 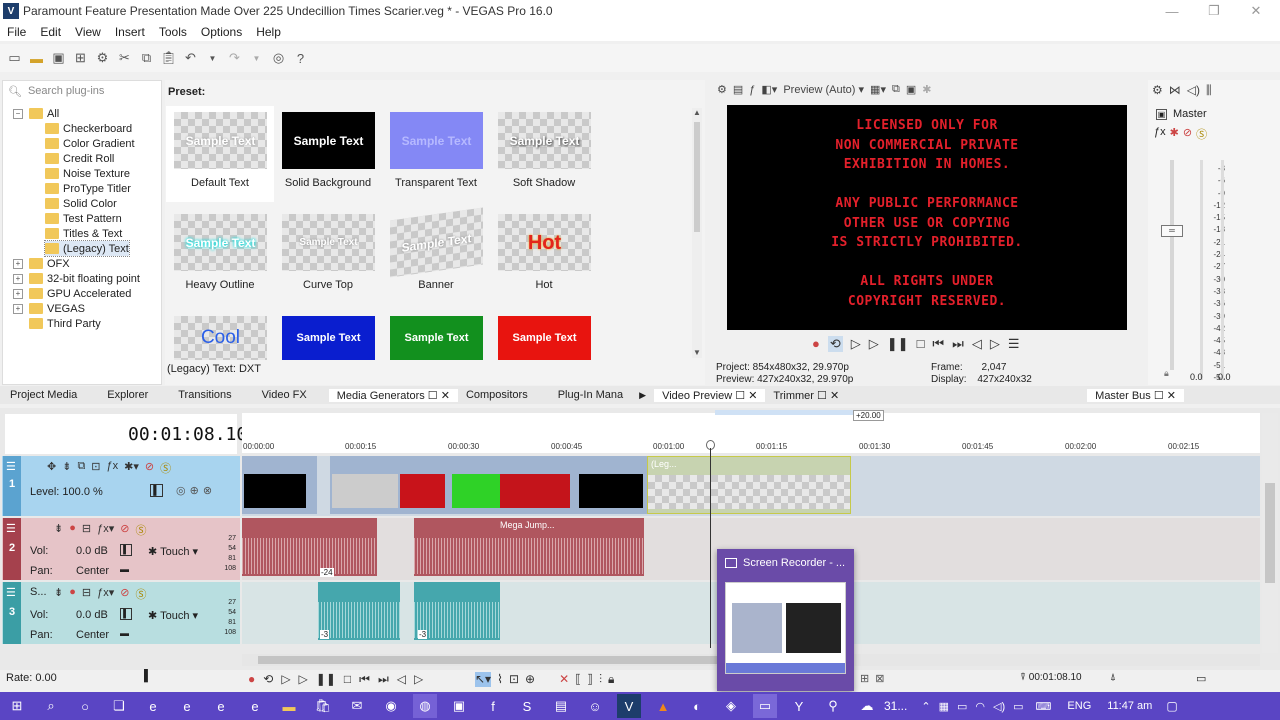 What do you see at coordinates (18, 113) in the screenshot?
I see `collapse-icon: −` at bounding box center [18, 113].